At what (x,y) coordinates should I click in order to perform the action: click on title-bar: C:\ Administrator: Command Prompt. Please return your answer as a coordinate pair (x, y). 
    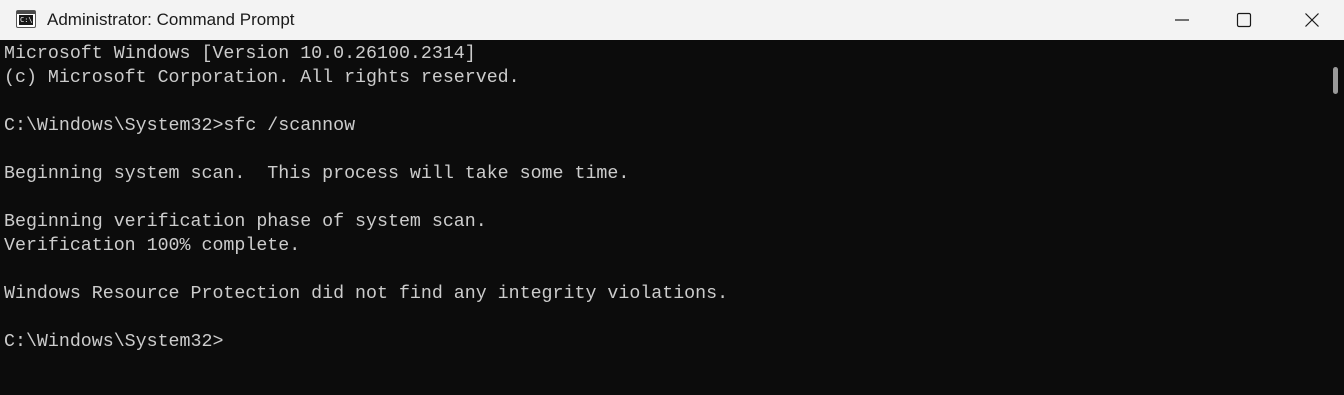
    Looking at the image, I should click on (672, 20).